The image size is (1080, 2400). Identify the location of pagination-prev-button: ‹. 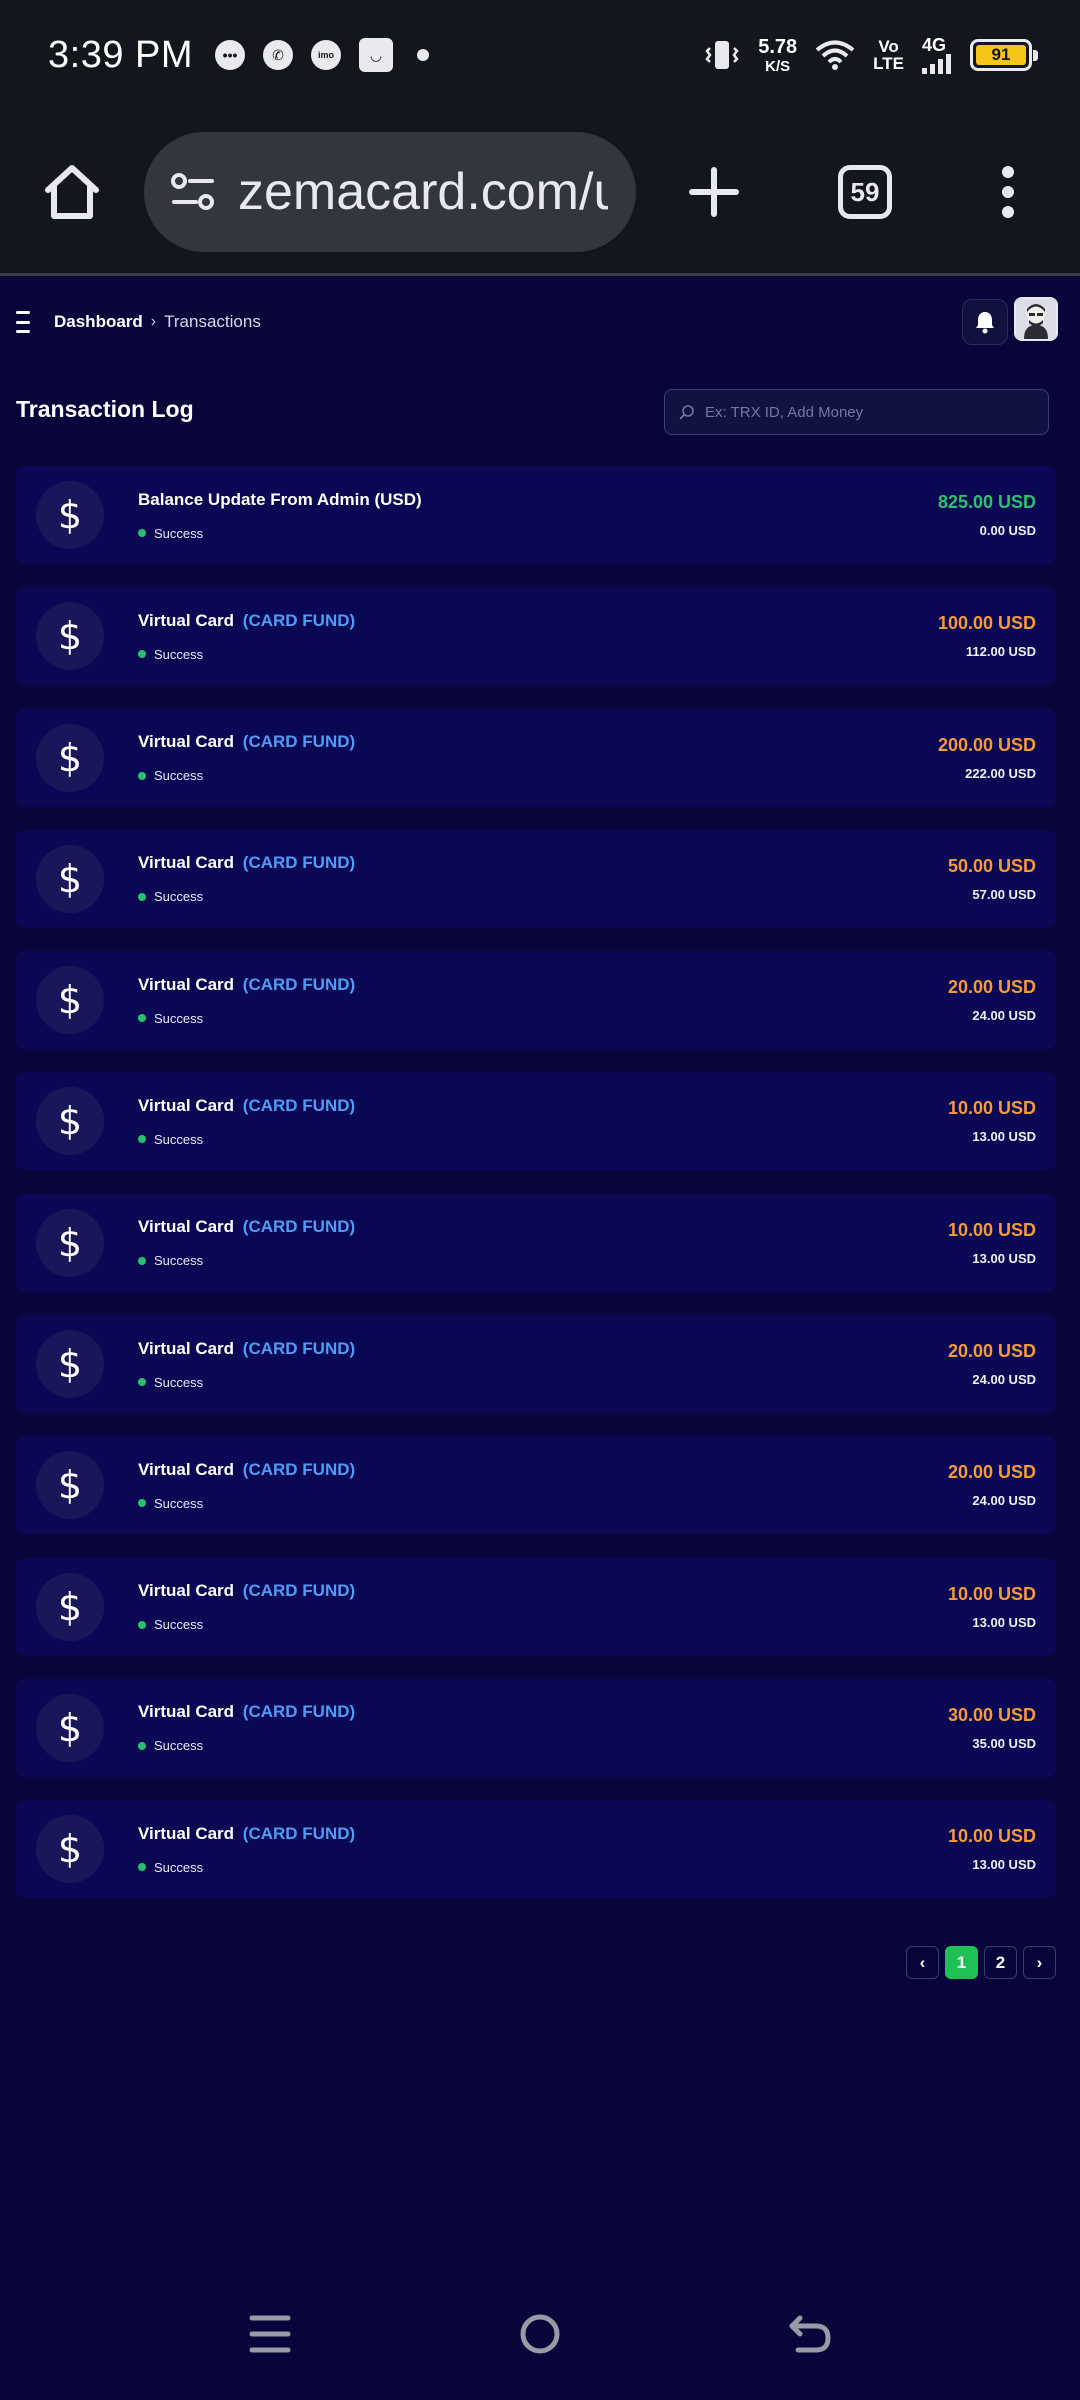
(922, 1962).